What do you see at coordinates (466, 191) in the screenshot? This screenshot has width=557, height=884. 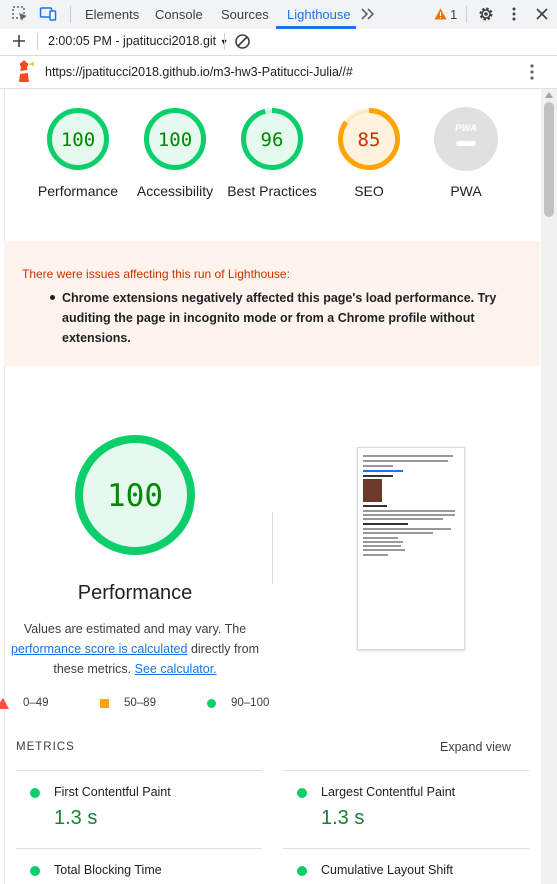 I see `pwa-label: PWA` at bounding box center [466, 191].